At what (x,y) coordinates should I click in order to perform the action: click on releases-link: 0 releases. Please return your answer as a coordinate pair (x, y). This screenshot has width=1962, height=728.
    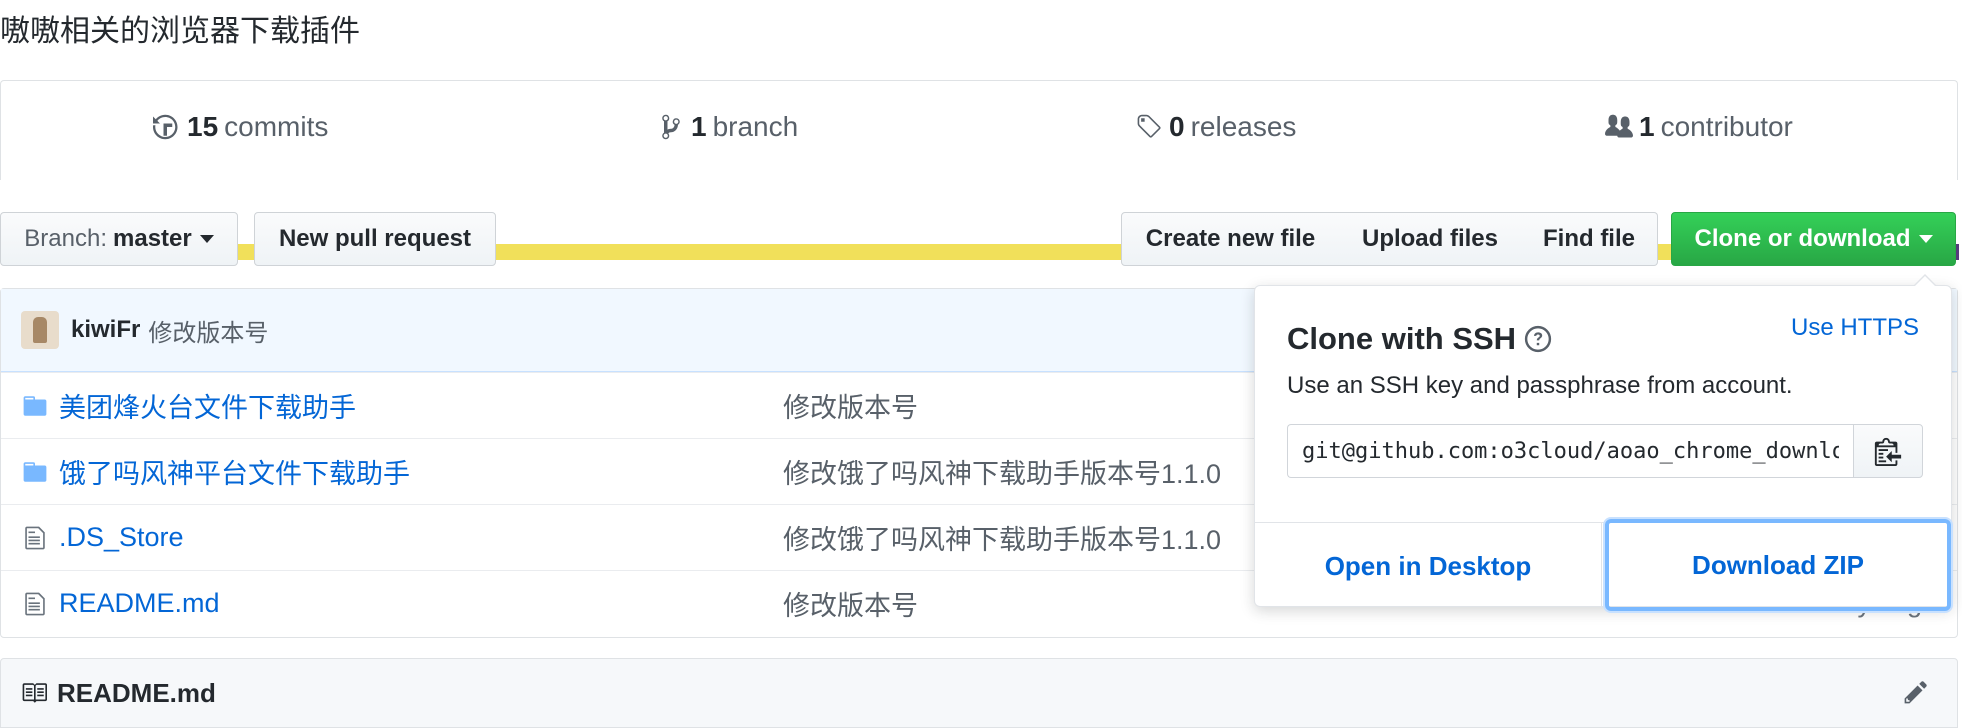
    Looking at the image, I should click on (1215, 127).